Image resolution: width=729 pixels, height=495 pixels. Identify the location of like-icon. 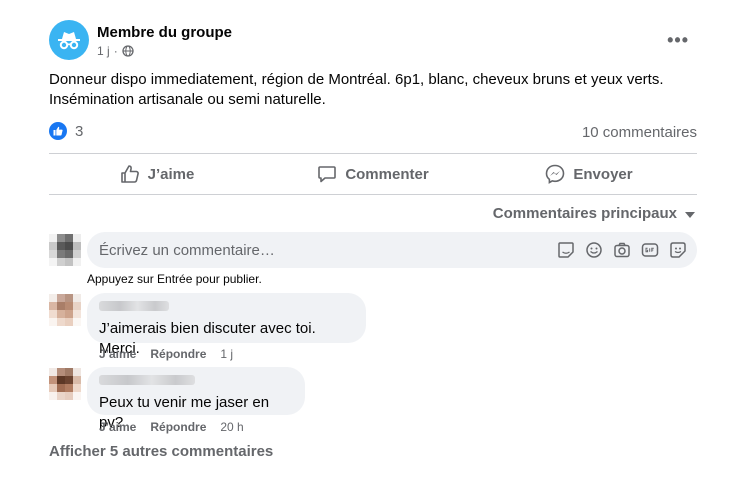
(129, 174).